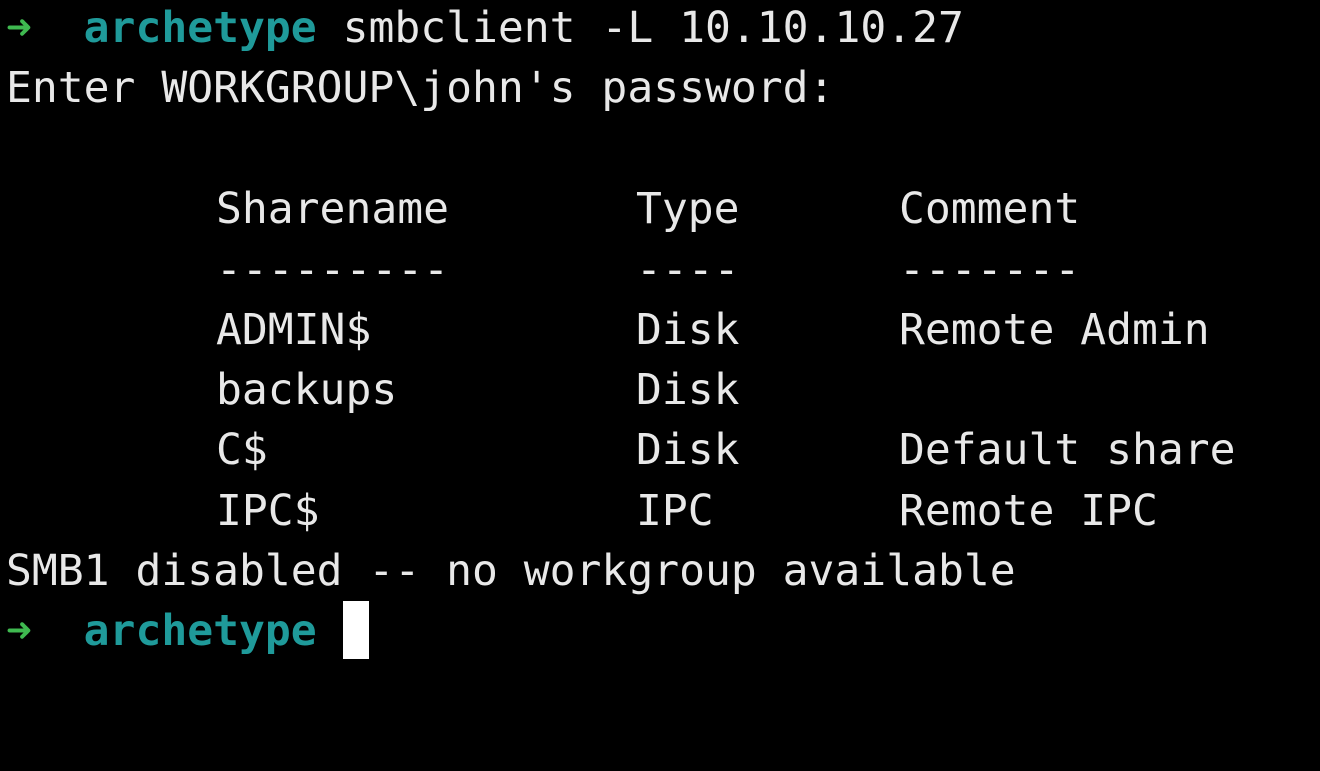 The width and height of the screenshot is (1320, 771). Describe the element at coordinates (543, 209) in the screenshot. I see `table-header-row: Sharename Type Comment` at that location.